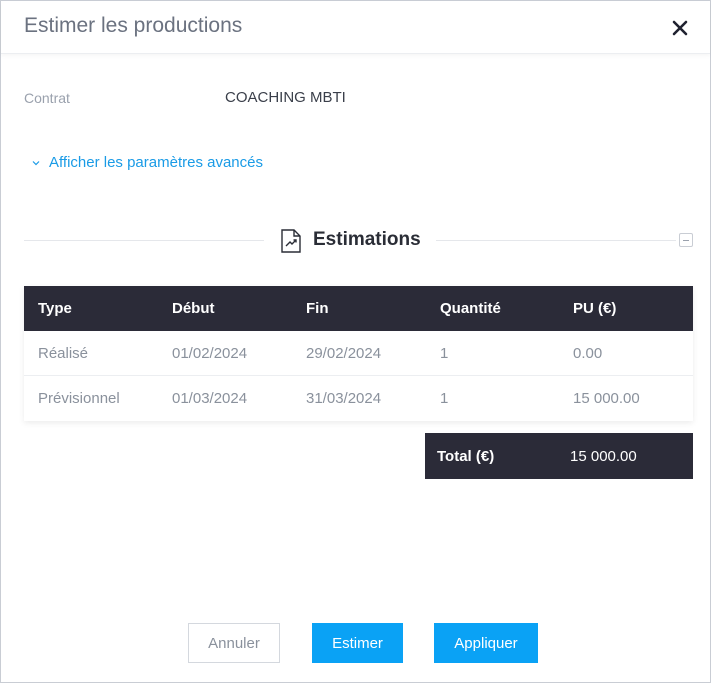 This screenshot has width=711, height=683. What do you see at coordinates (193, 308) in the screenshot?
I see `column-header-start: Début` at bounding box center [193, 308].